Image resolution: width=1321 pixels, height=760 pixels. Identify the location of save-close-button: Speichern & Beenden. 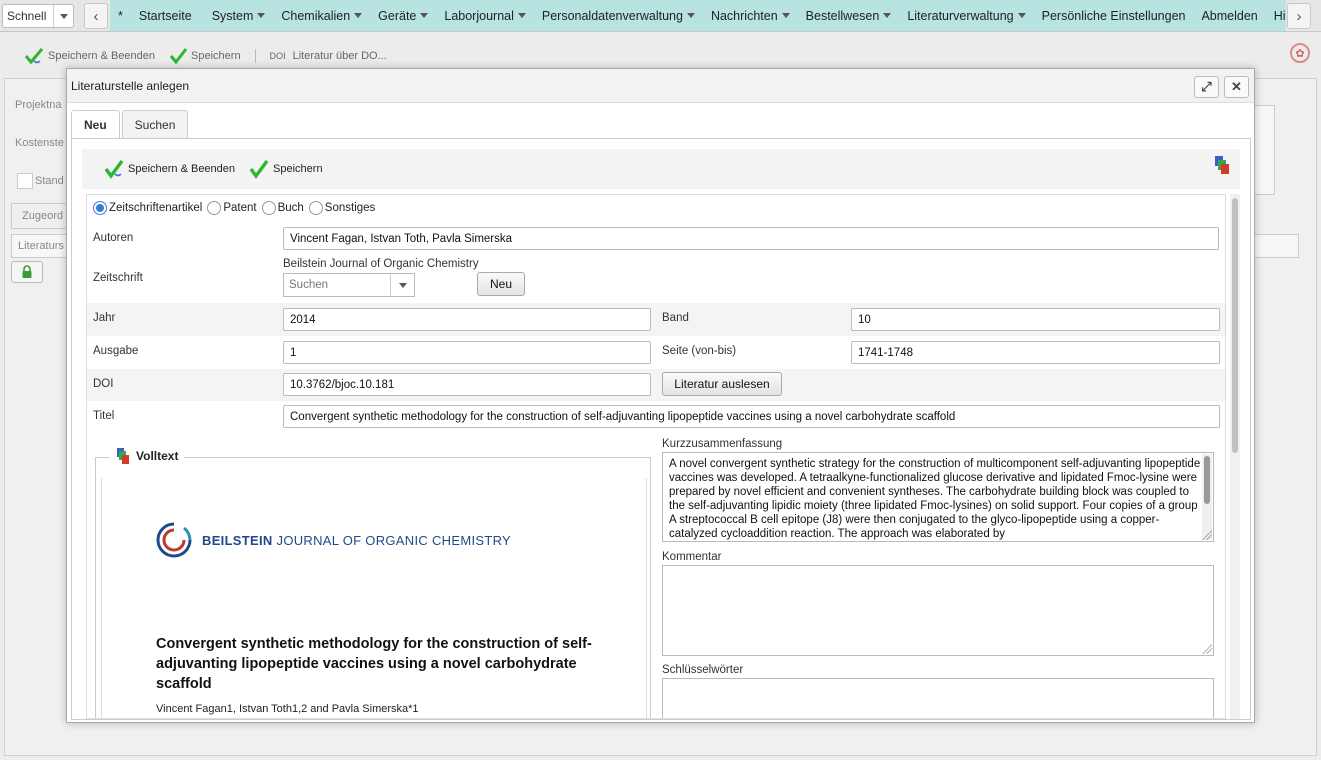
(169, 169).